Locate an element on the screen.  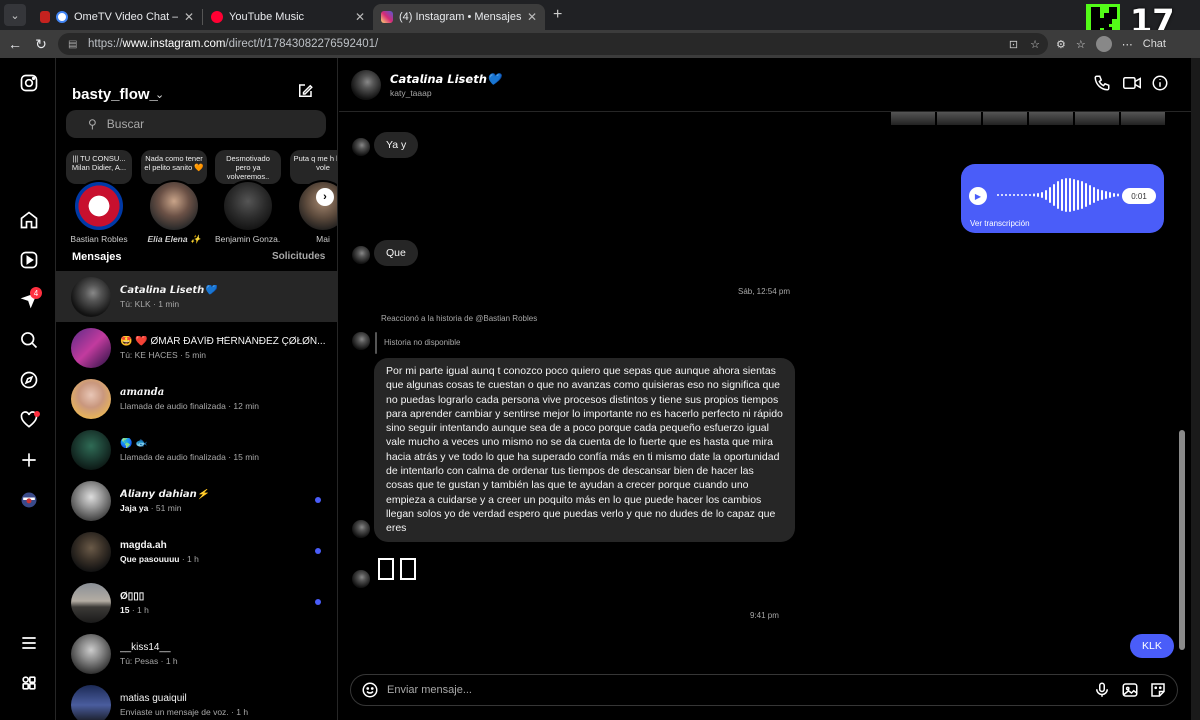
bookmark-star-icon: ☆ is located at coordinates (1035, 44).